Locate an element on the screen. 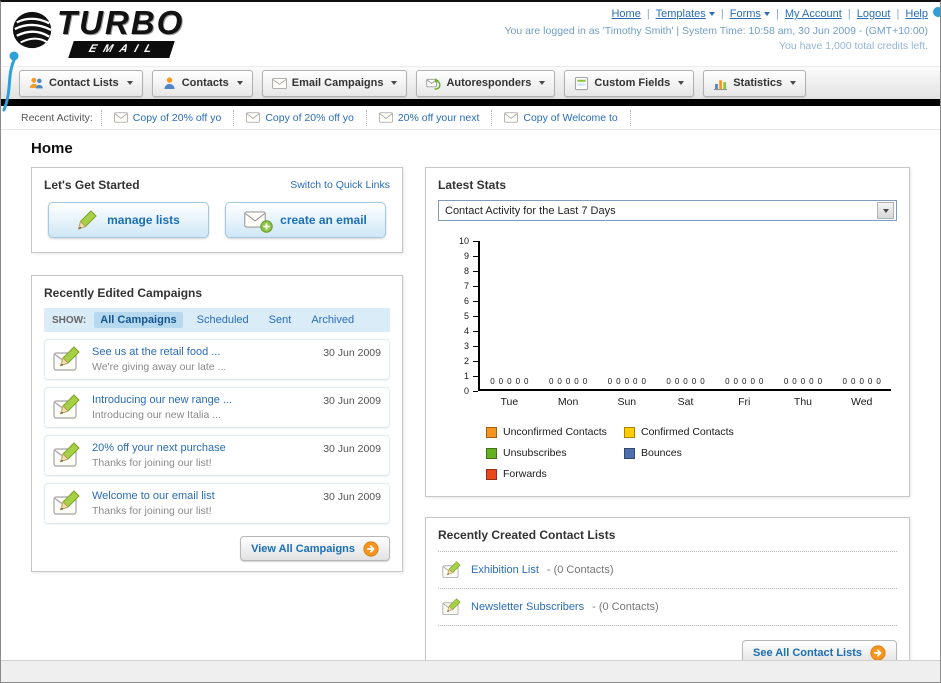  tab-label: Autoresponders is located at coordinates (489, 83).